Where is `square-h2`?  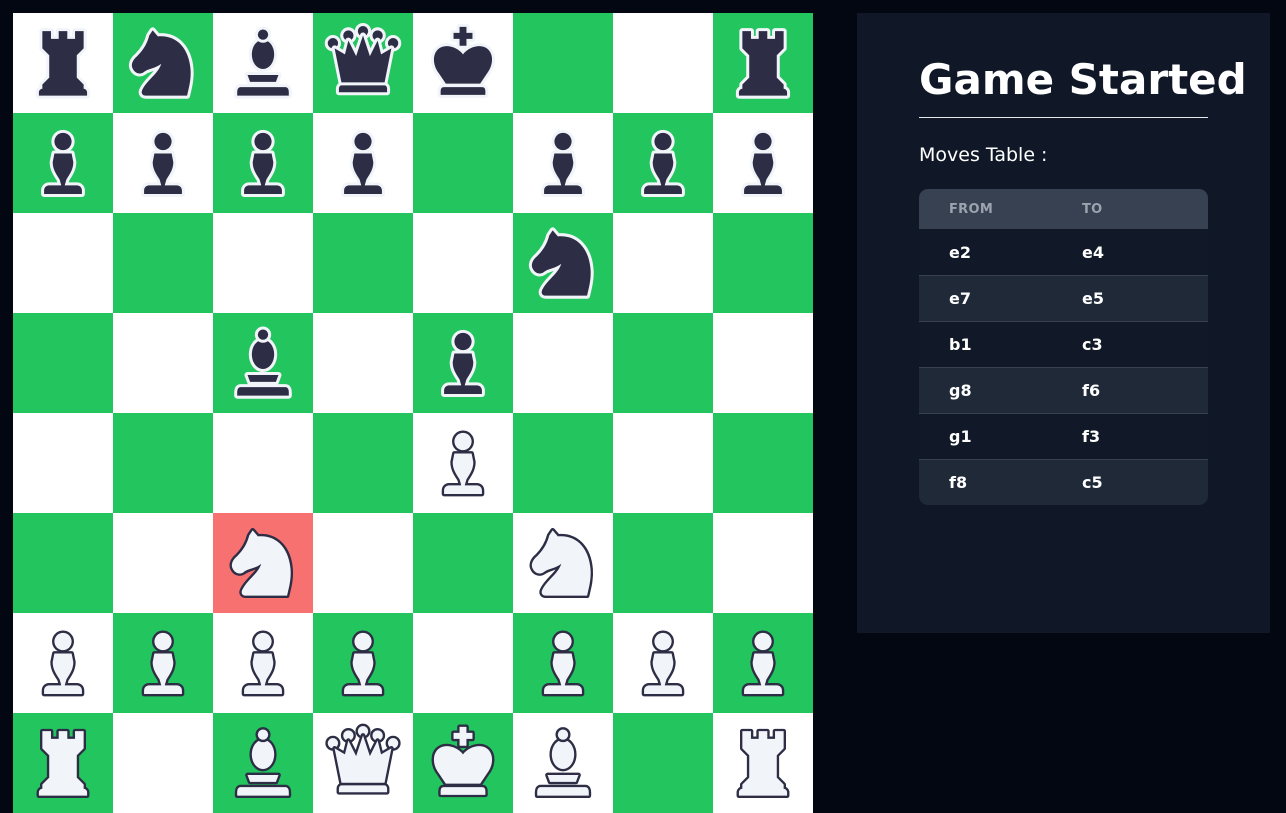
square-h2 is located at coordinates (763, 663).